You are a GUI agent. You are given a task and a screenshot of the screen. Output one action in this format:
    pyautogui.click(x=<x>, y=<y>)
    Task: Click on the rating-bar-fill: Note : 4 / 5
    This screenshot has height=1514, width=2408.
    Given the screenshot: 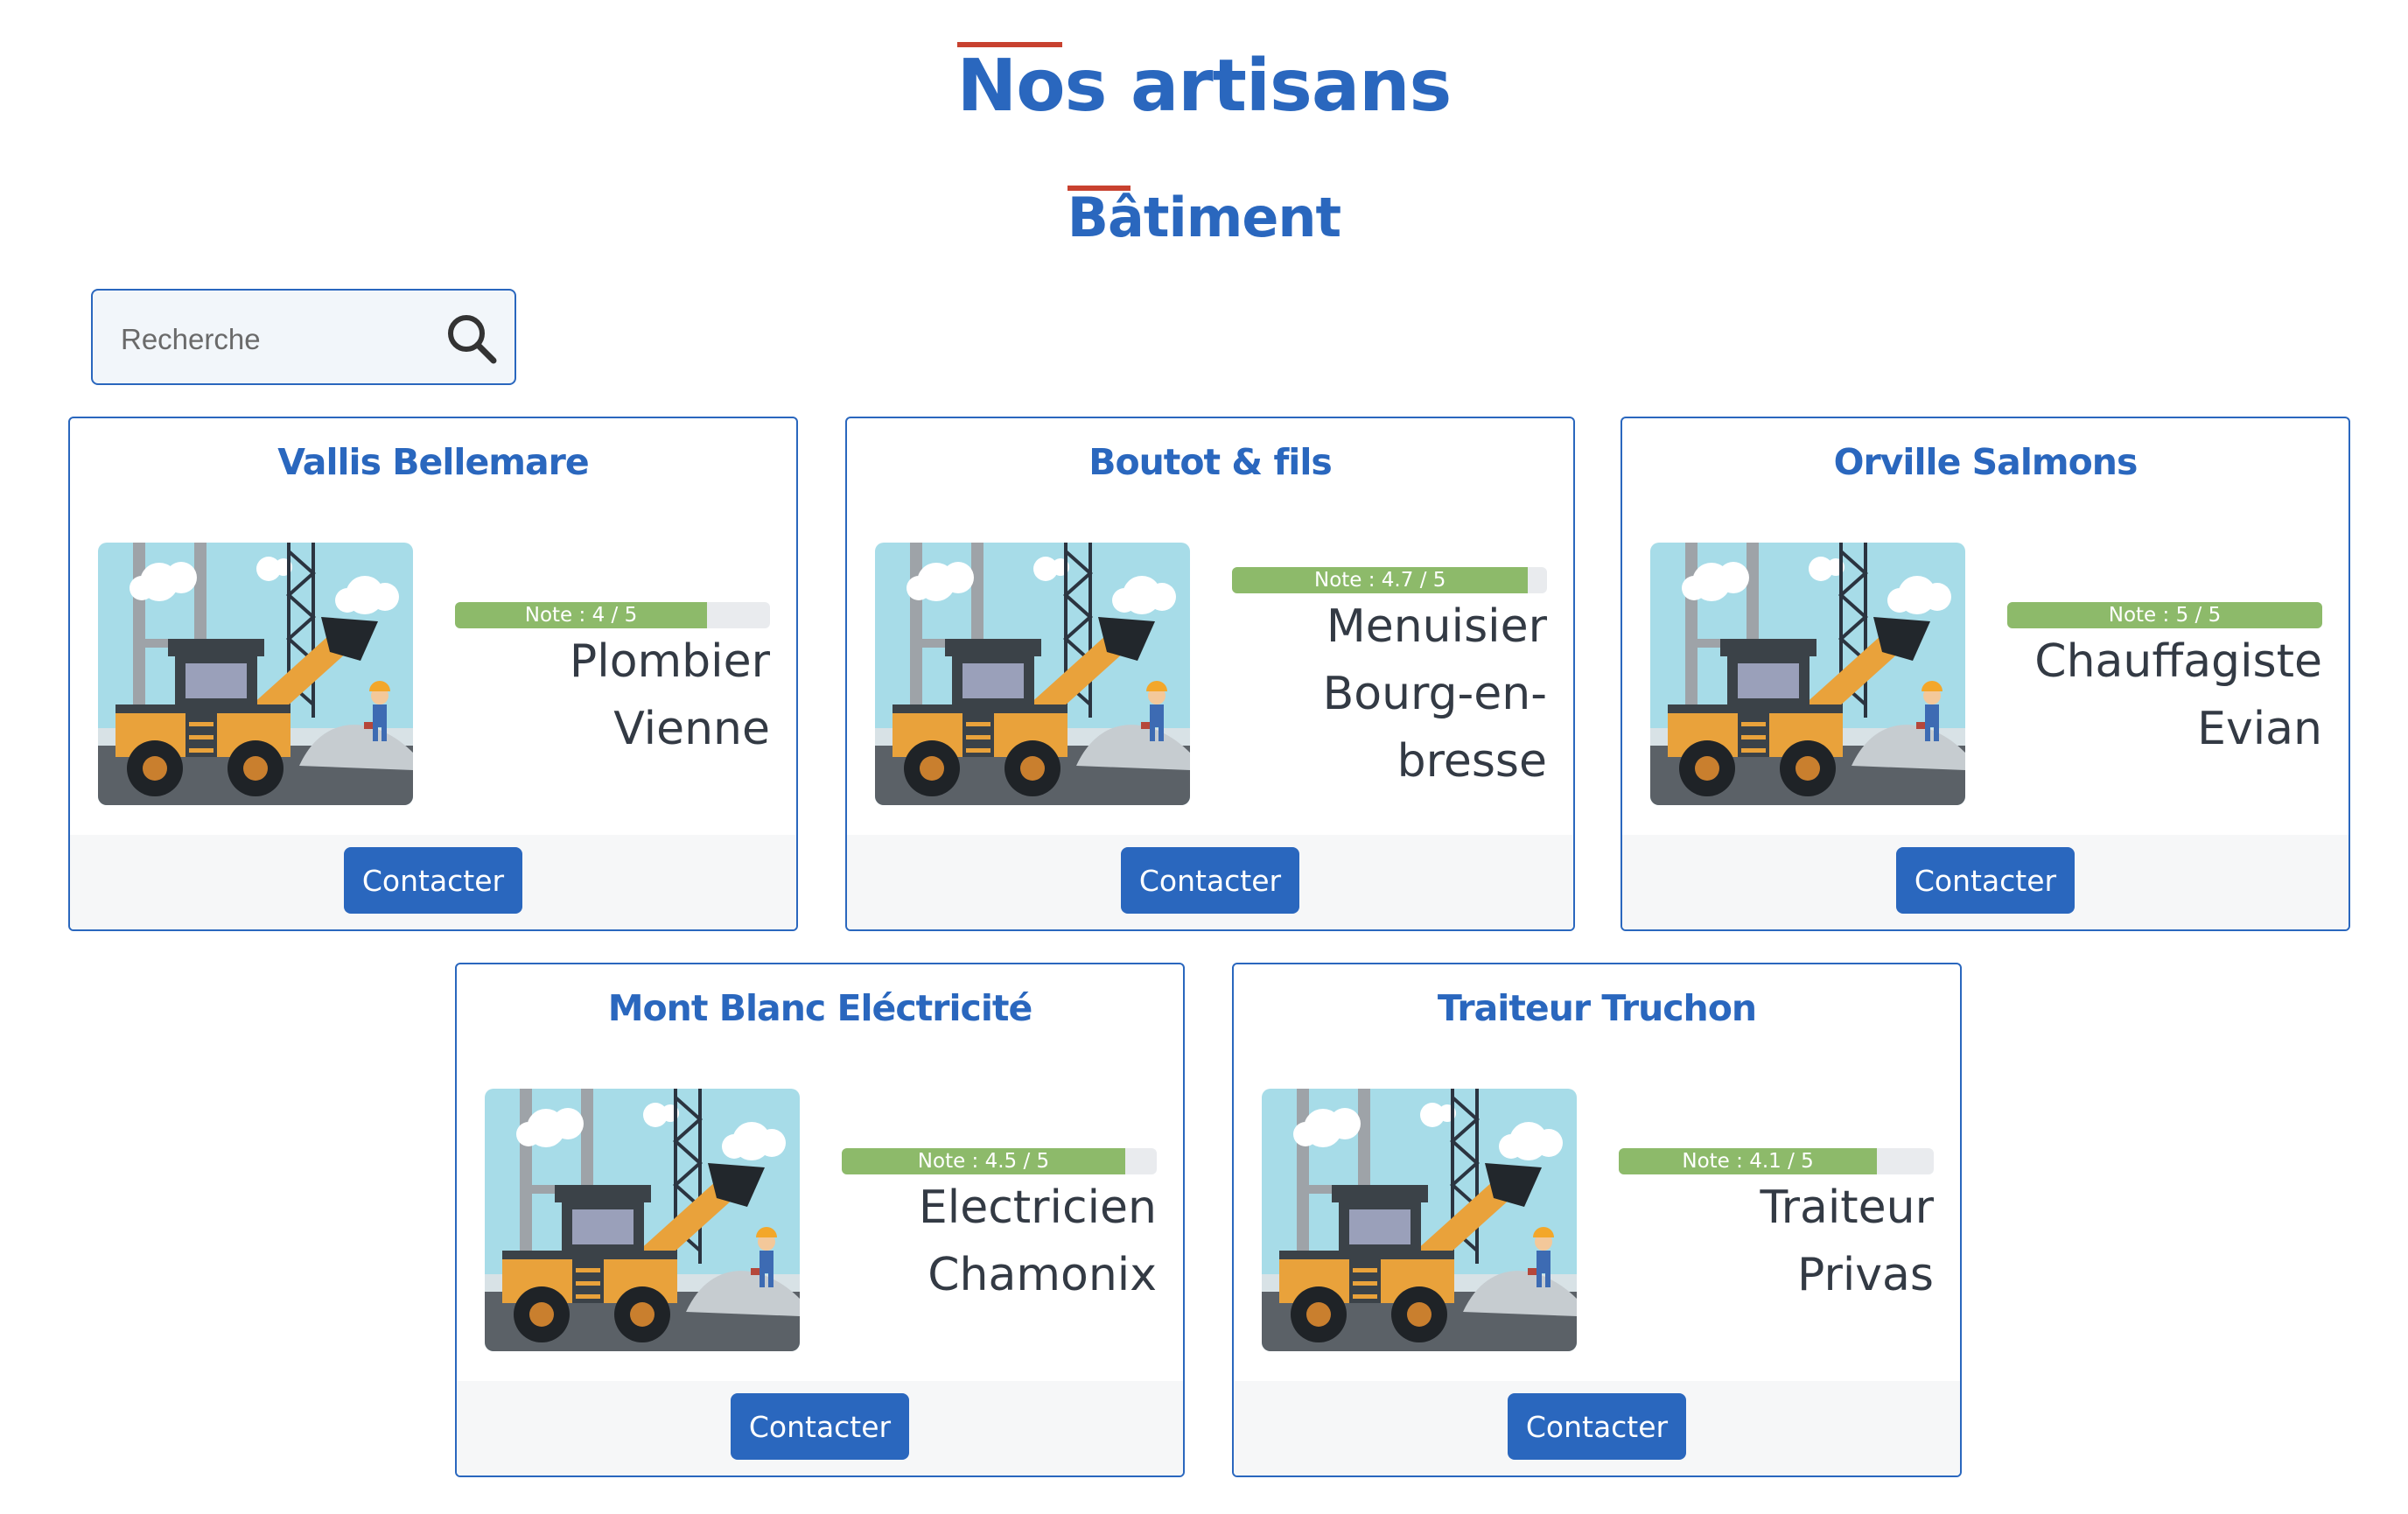 What is the action you would take?
    pyautogui.click(x=581, y=615)
    